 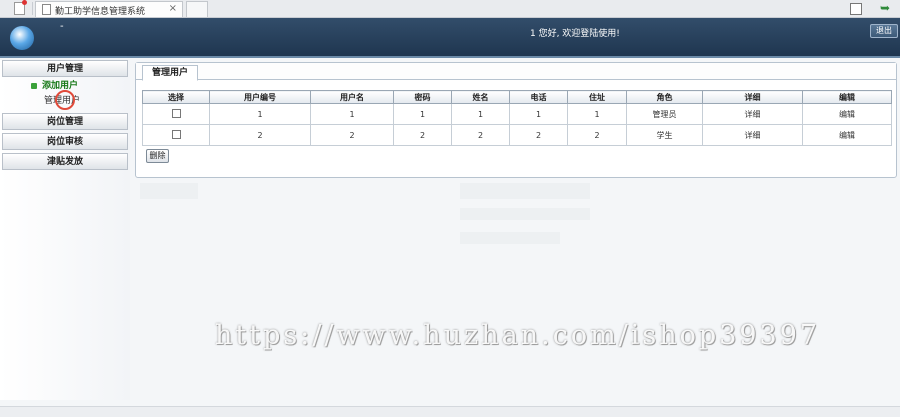 What do you see at coordinates (157, 156) in the screenshot?
I see `delete-button: 删除` at bounding box center [157, 156].